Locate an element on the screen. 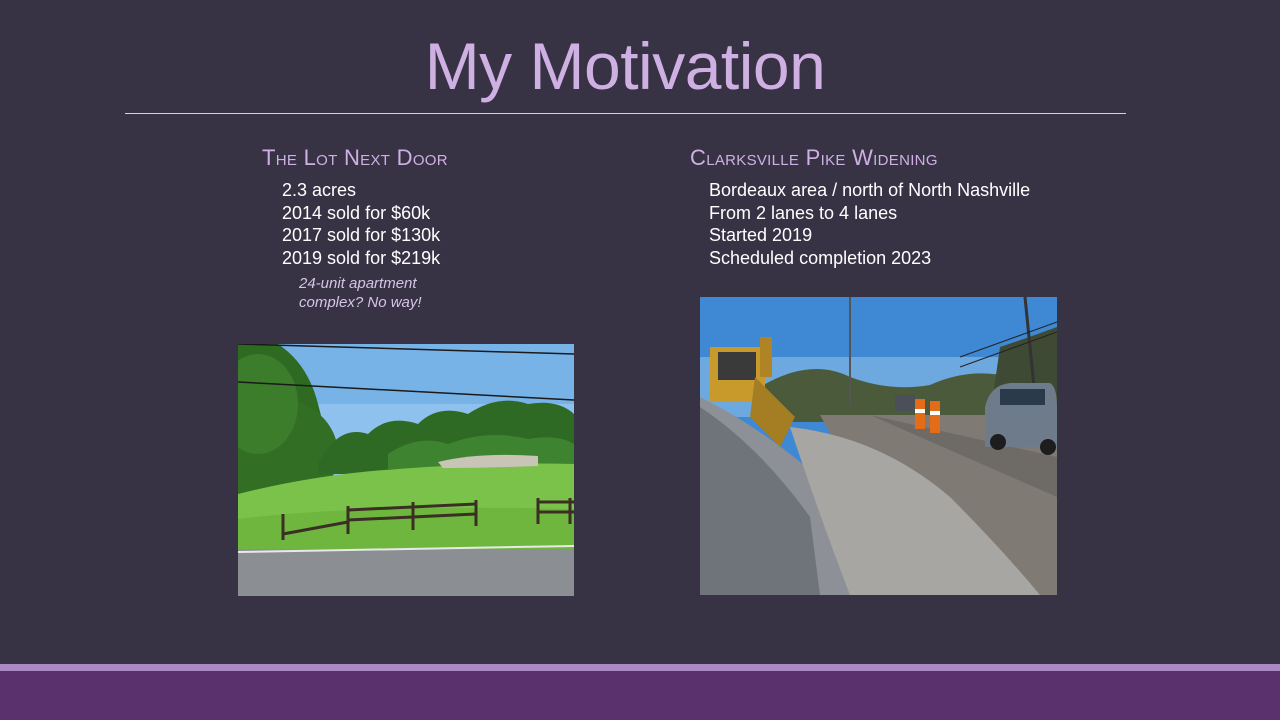 The width and height of the screenshot is (1280, 720). left-note-line: complex? No way! is located at coordinates (360, 302).